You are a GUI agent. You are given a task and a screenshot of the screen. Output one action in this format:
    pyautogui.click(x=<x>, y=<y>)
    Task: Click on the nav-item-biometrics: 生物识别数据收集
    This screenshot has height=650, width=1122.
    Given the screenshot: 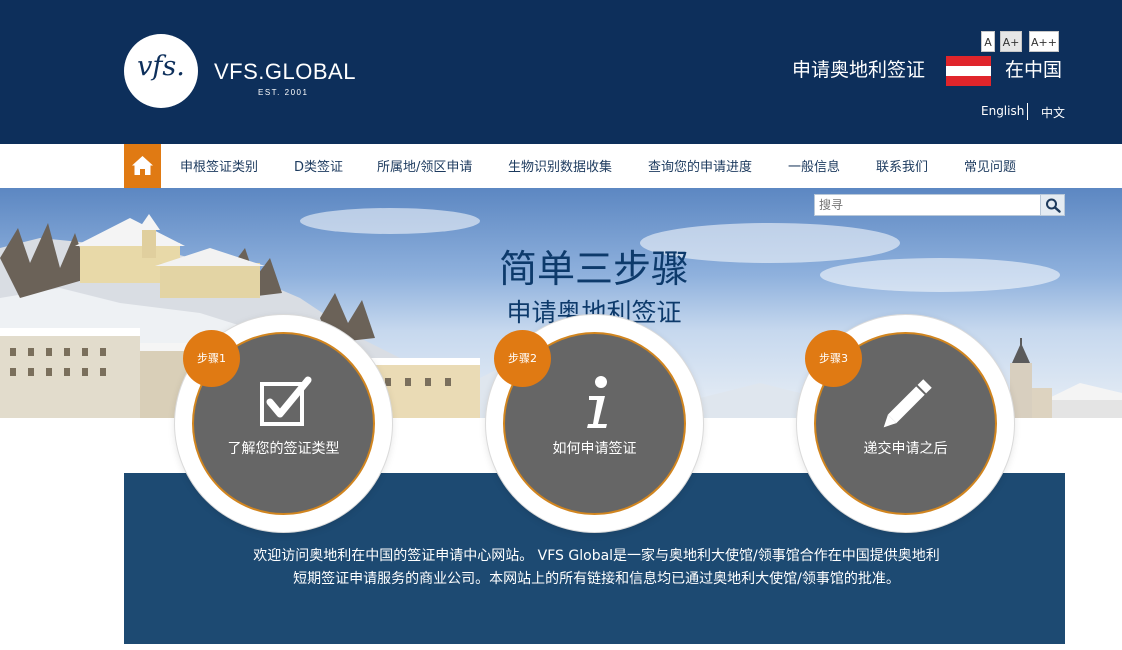 What is the action you would take?
    pyautogui.click(x=560, y=166)
    